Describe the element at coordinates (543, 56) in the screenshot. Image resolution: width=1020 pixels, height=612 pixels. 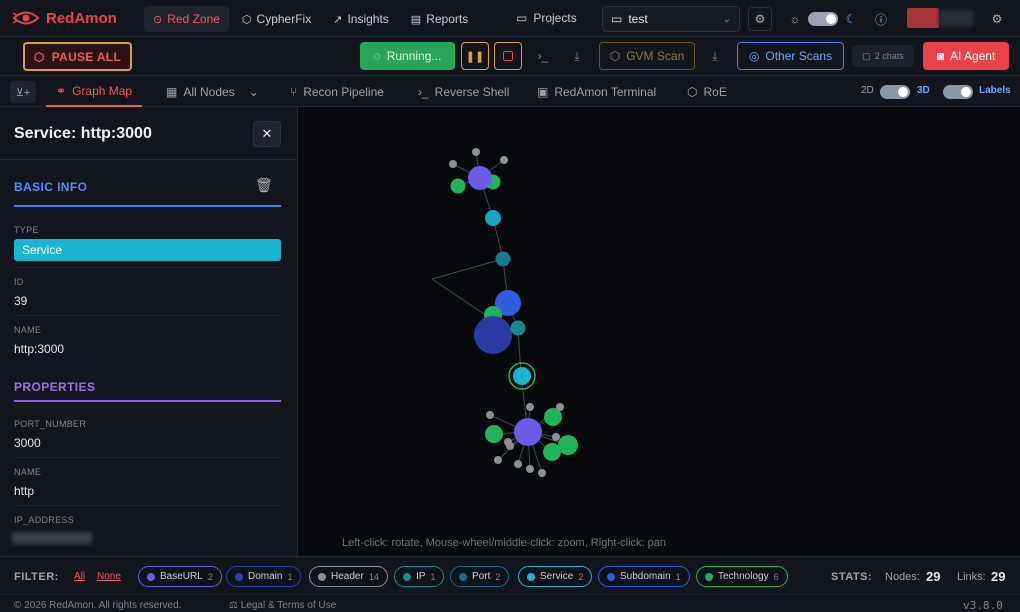
I see `terminal-button: ›_` at that location.